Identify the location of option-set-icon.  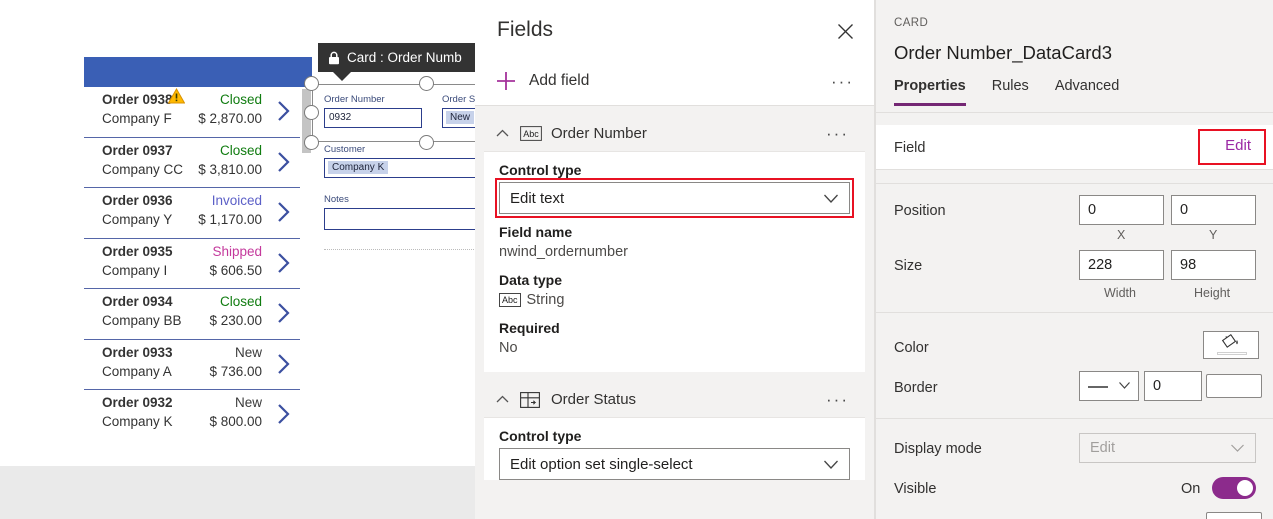
(531, 399).